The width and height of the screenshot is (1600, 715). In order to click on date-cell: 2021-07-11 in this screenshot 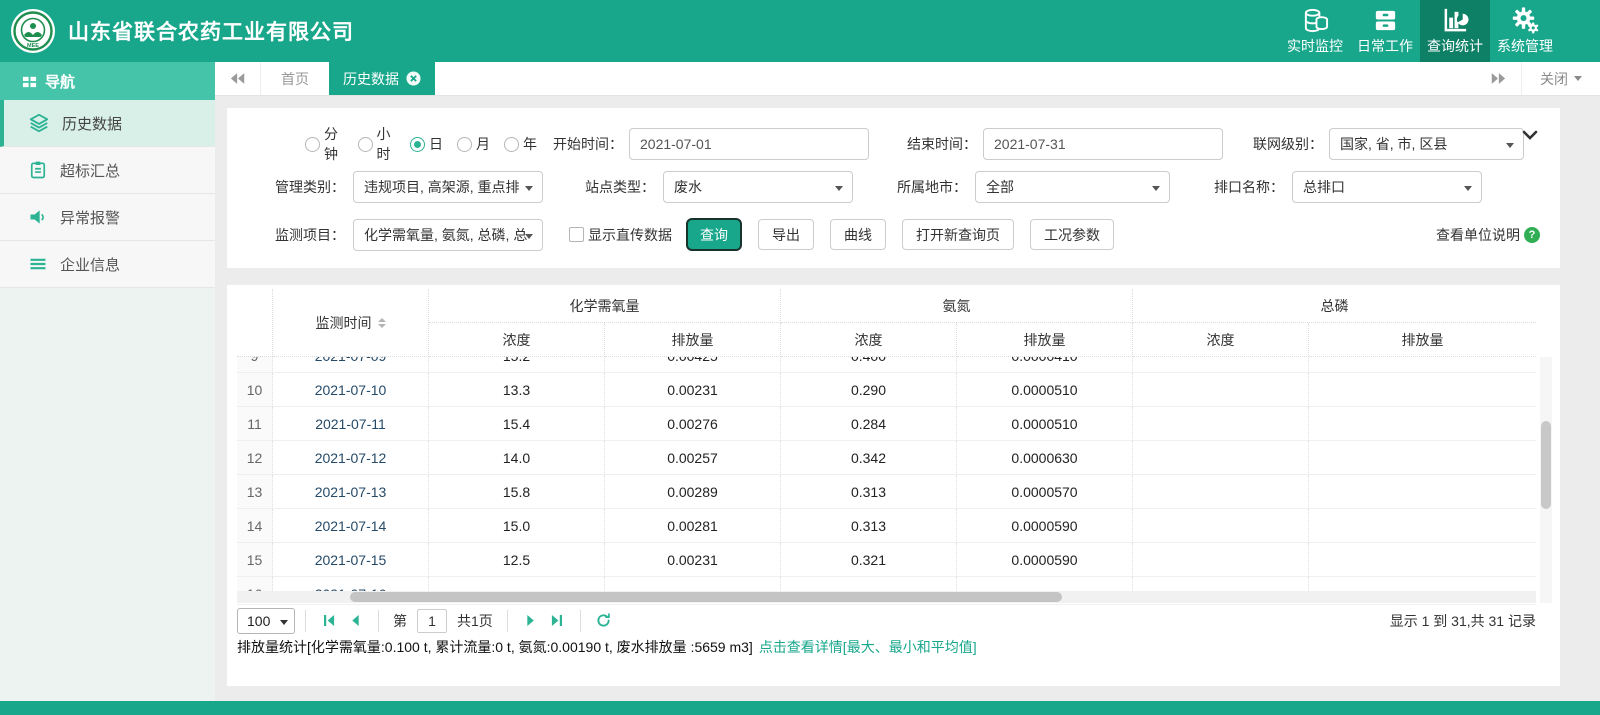, I will do `click(351, 424)`.